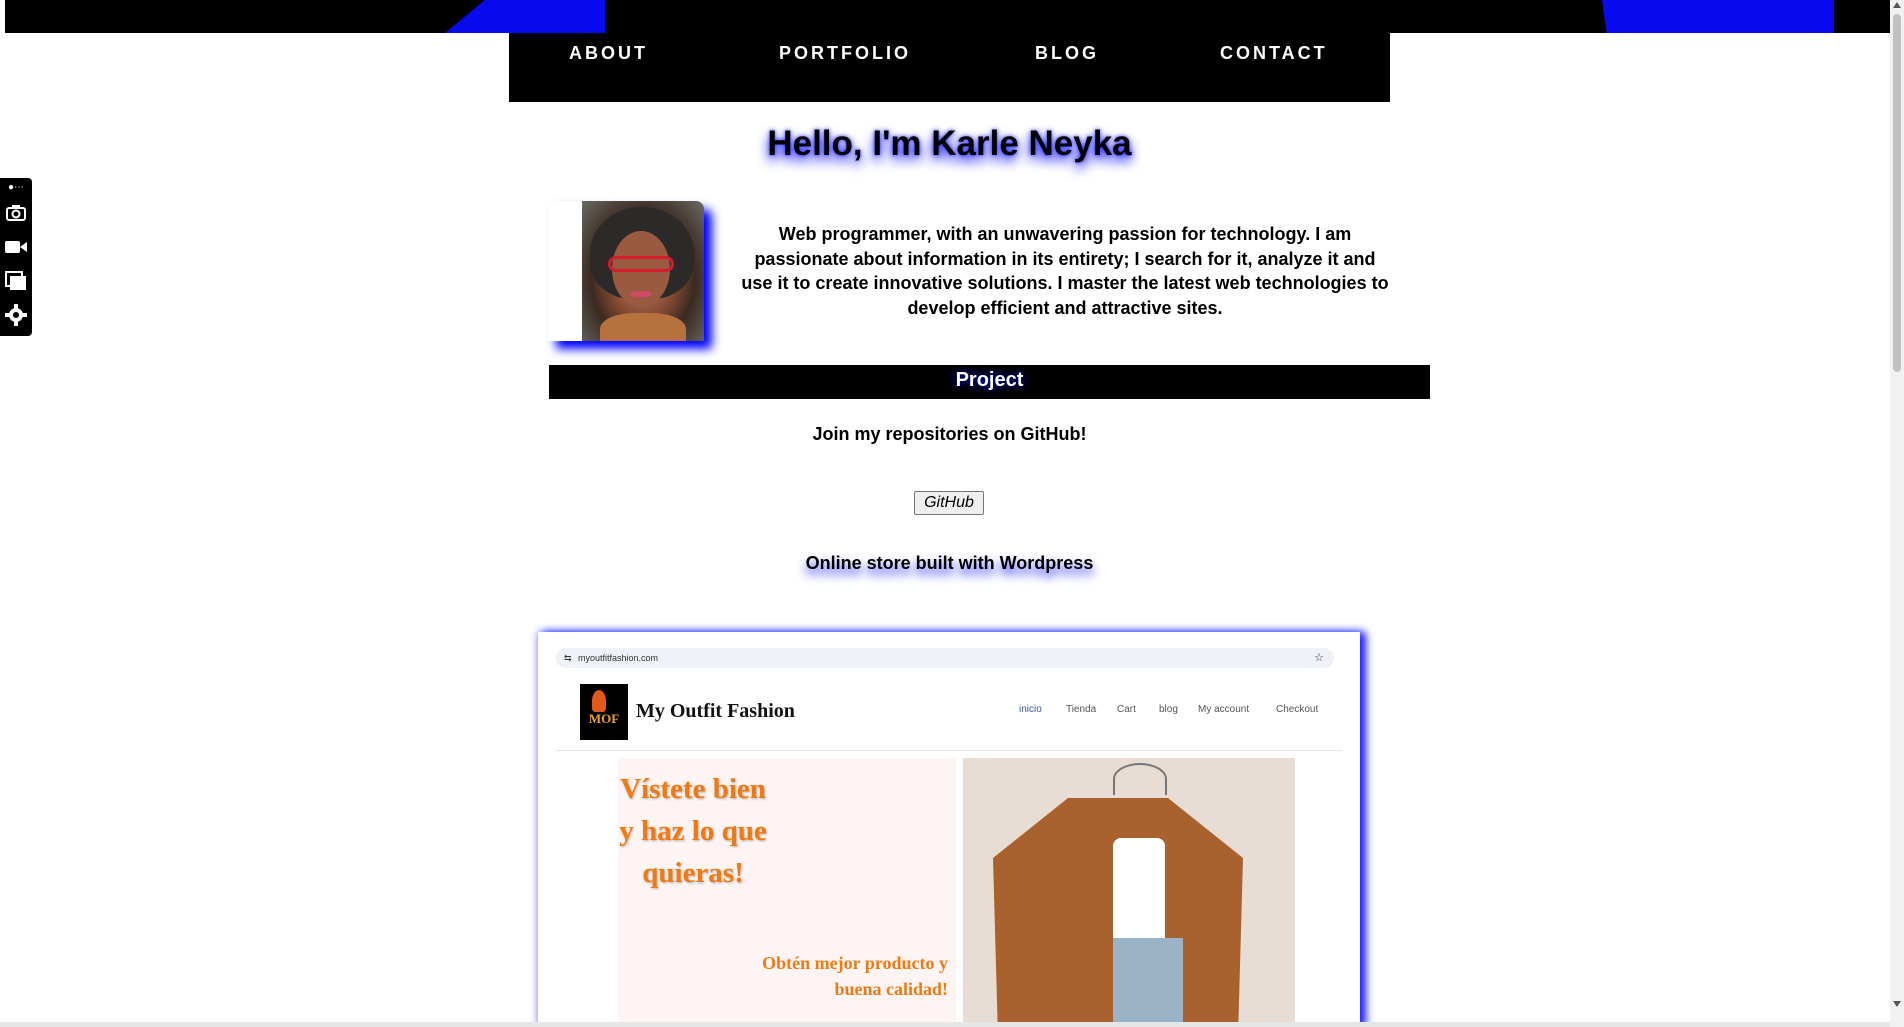 This screenshot has width=1904, height=1027. Describe the element at coordinates (16, 213) in the screenshot. I see `camera-icon` at that location.